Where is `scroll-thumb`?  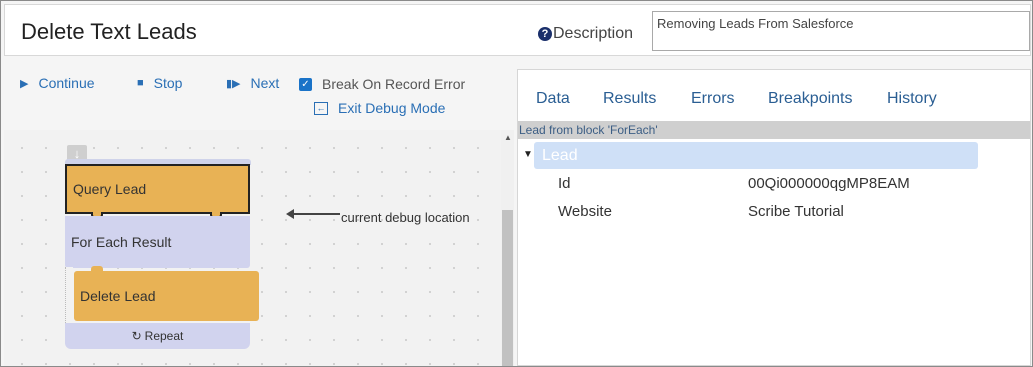
scroll-thumb is located at coordinates (507, 288).